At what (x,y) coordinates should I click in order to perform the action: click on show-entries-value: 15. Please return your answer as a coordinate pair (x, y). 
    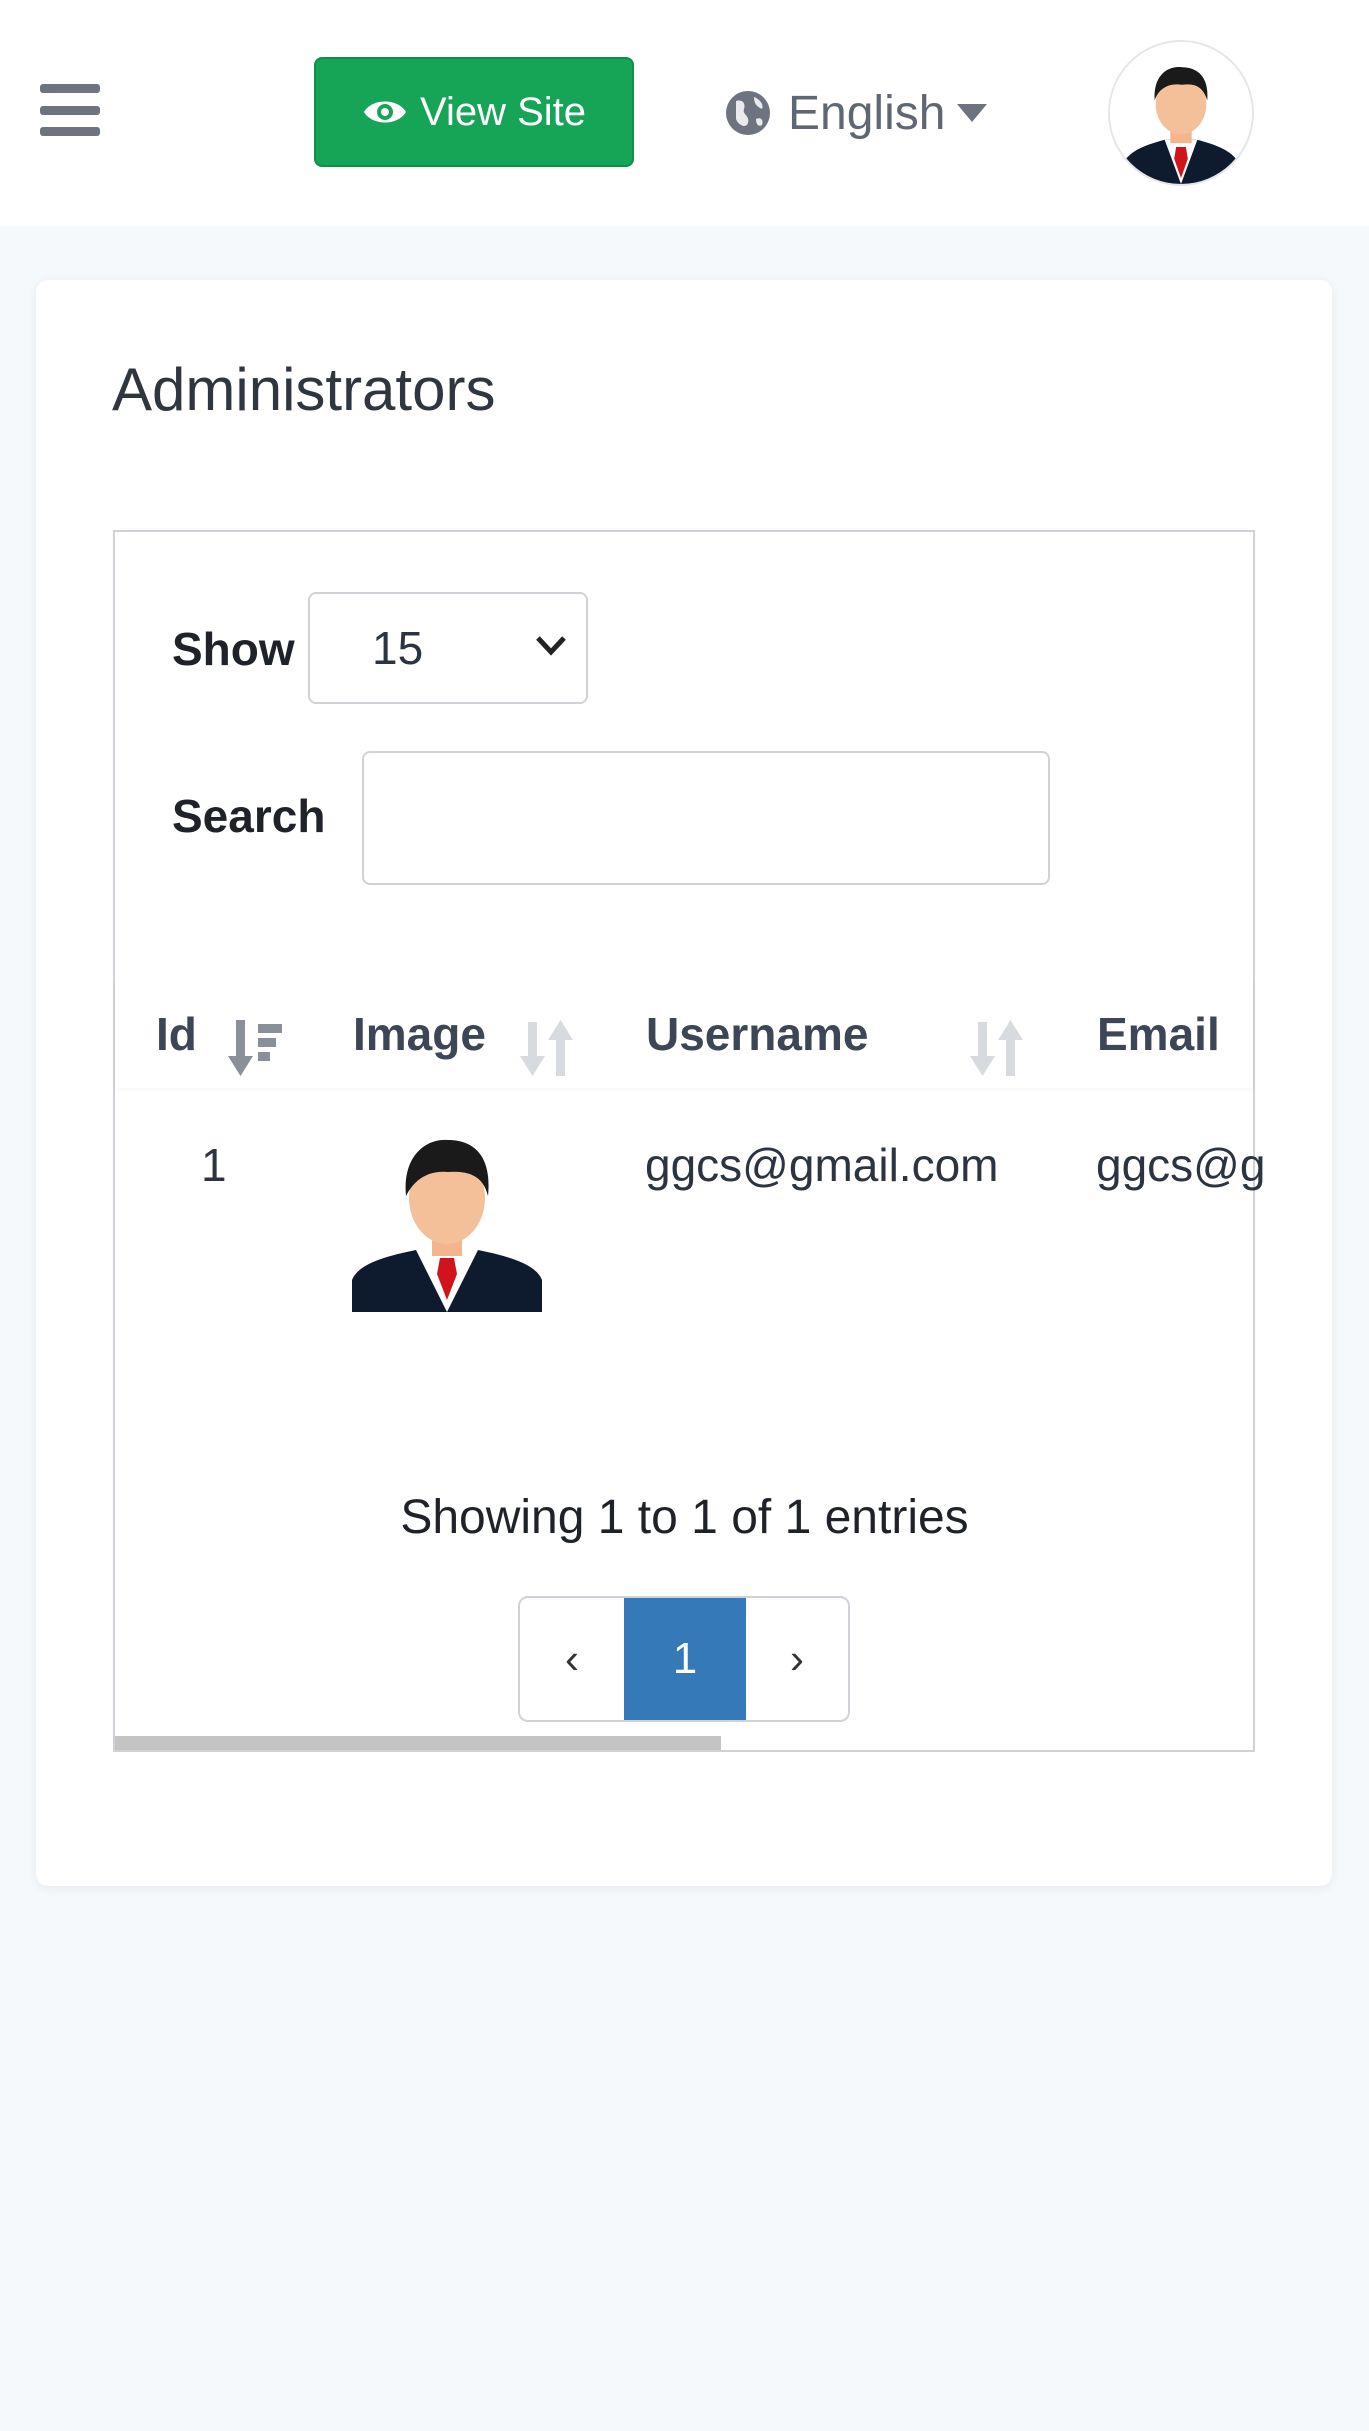
    Looking at the image, I should click on (398, 648).